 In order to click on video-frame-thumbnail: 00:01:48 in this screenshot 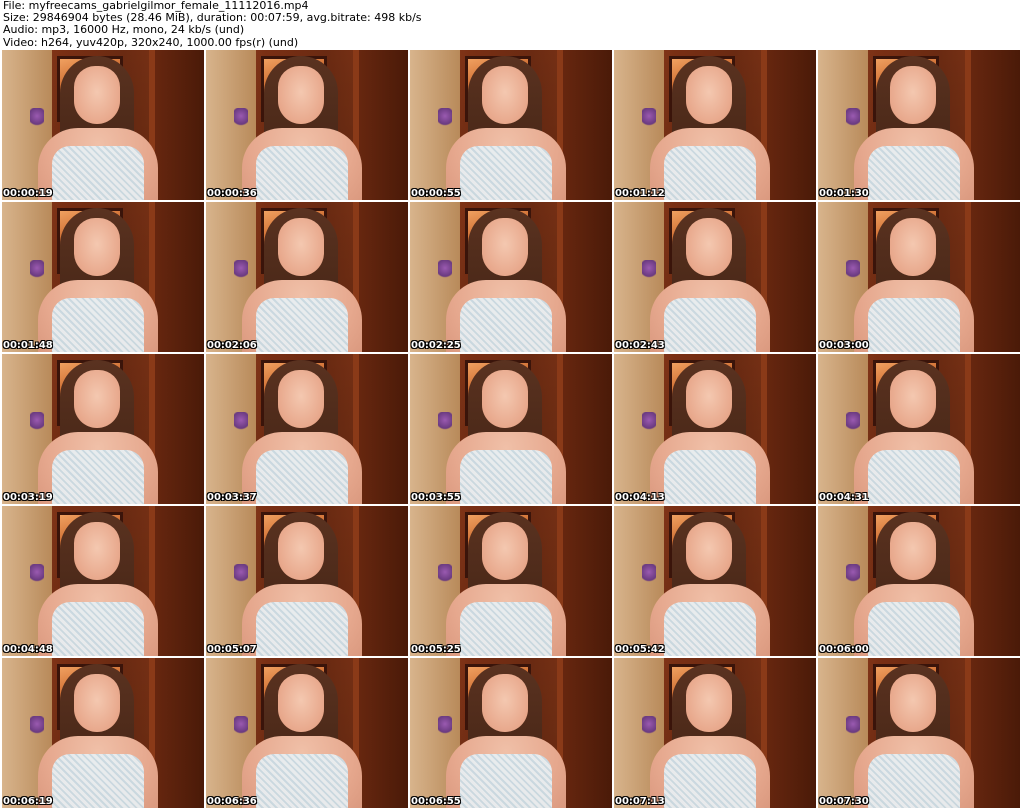, I will do `click(103, 277)`.